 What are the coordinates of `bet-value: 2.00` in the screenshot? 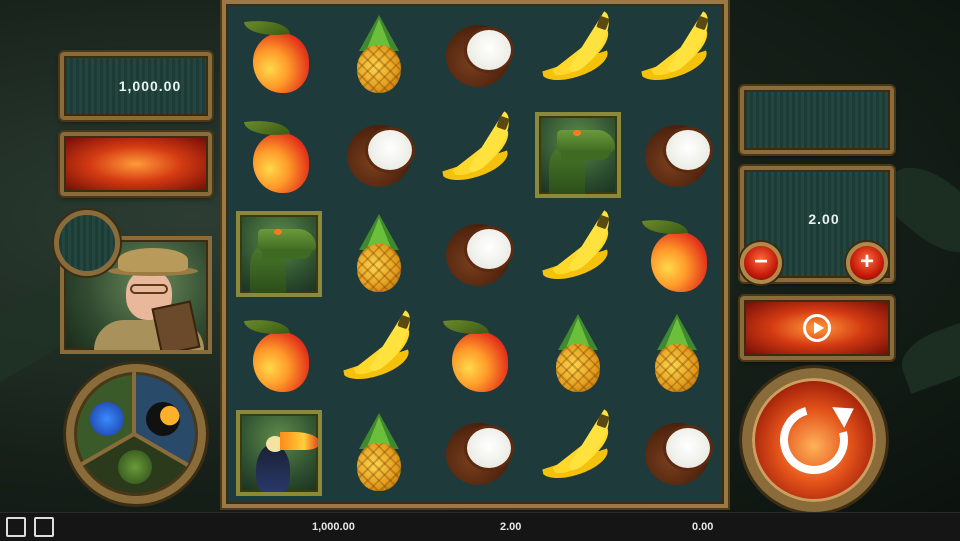 It's located at (824, 219).